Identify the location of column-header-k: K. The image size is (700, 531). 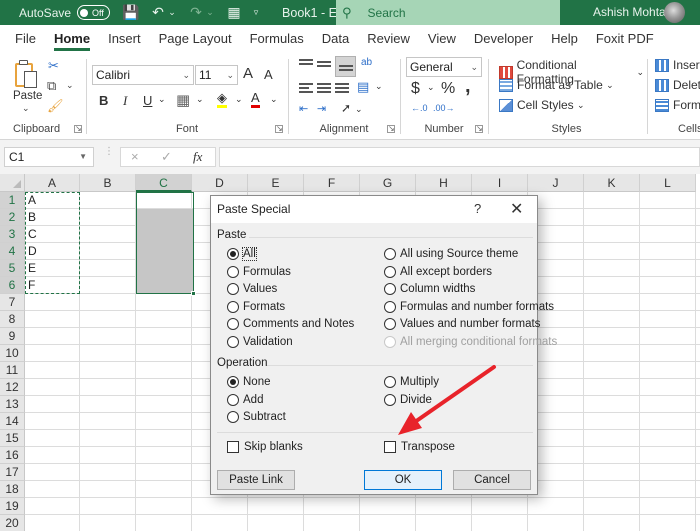
(612, 183).